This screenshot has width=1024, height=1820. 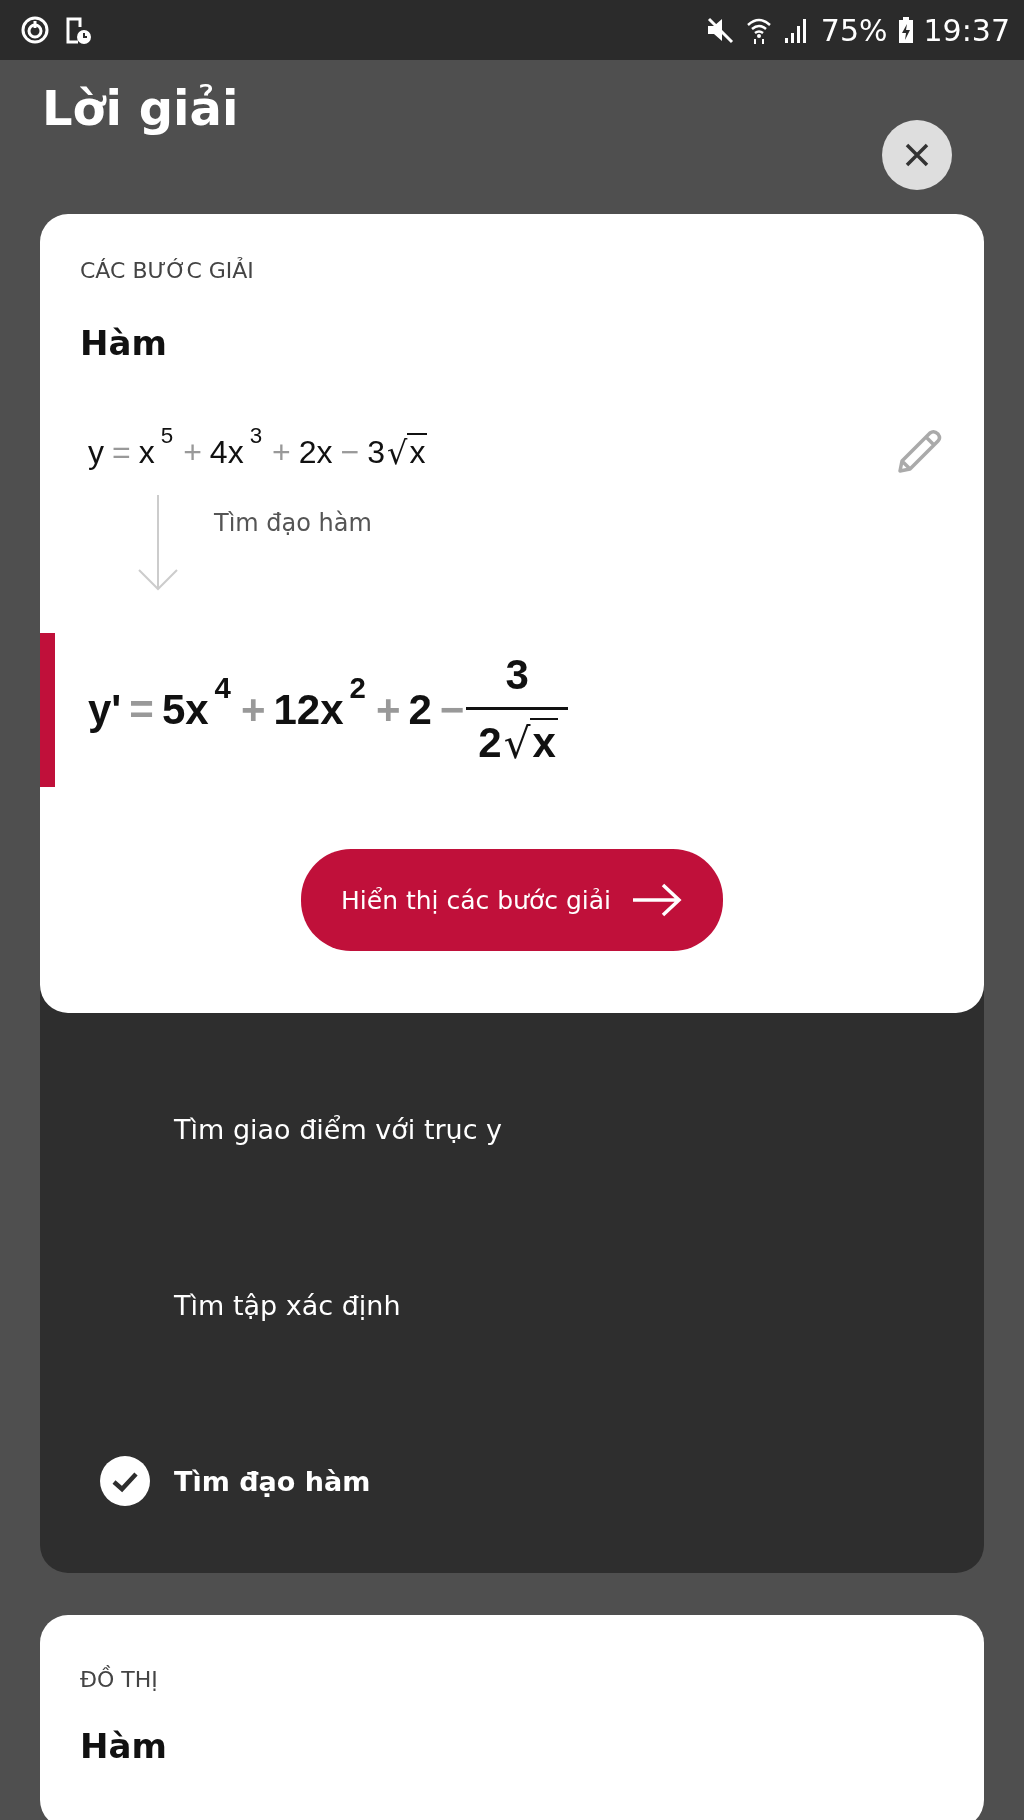 I want to click on battery-percent: 75%, so click(x=854, y=30).